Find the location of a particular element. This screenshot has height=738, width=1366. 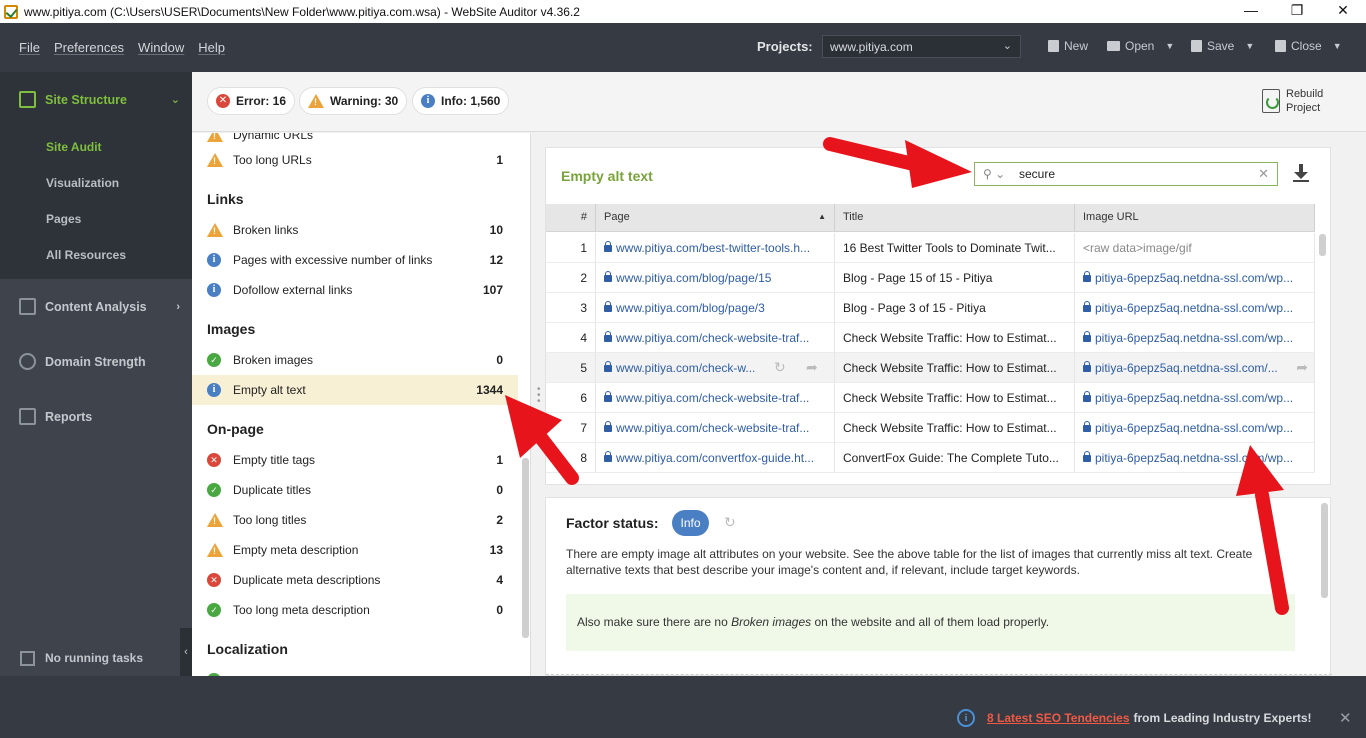

page-link: www.pitiya.com/blog/page/3 is located at coordinates (715, 307).